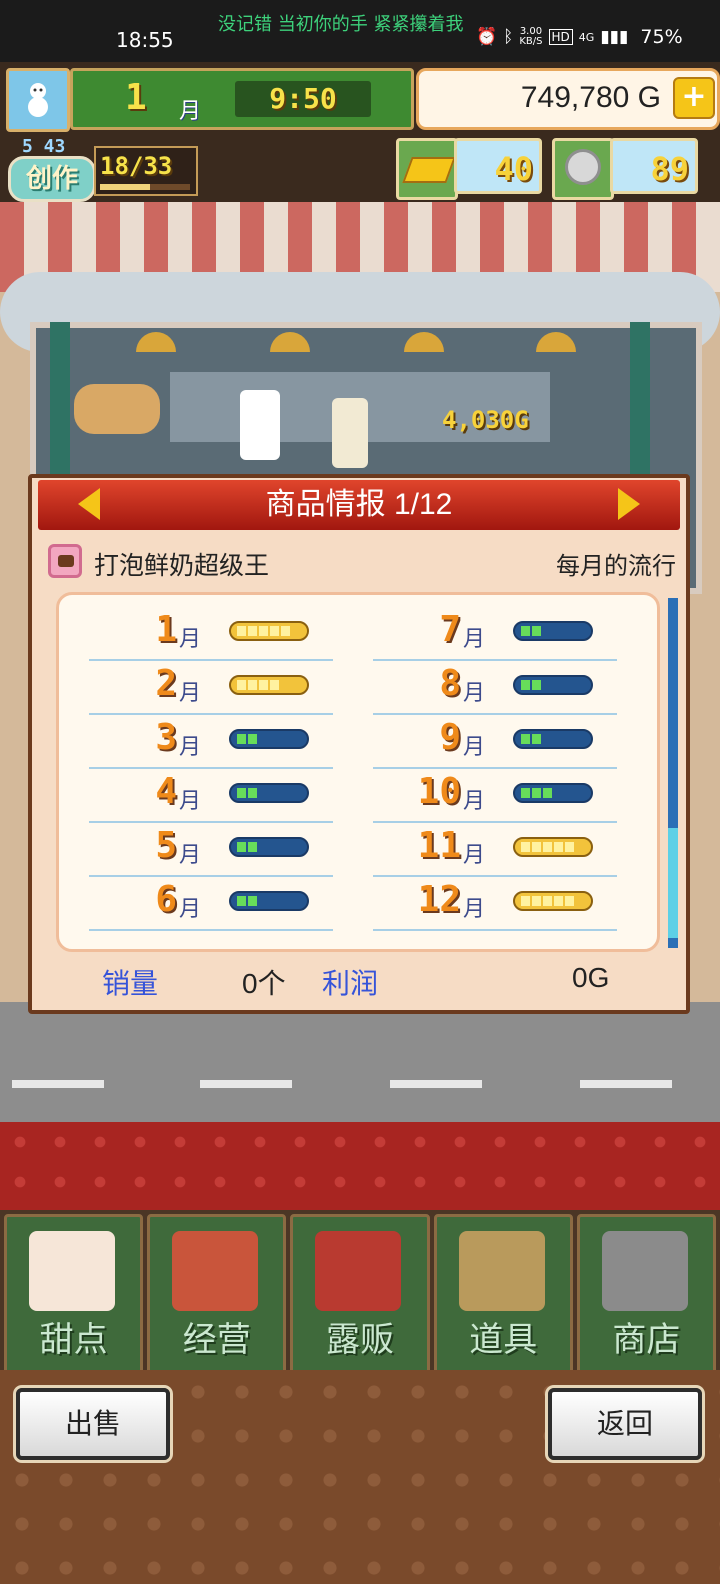 The height and width of the screenshot is (1584, 720). I want to click on create-panel: 5 43 创作 18/33, so click(103, 169).